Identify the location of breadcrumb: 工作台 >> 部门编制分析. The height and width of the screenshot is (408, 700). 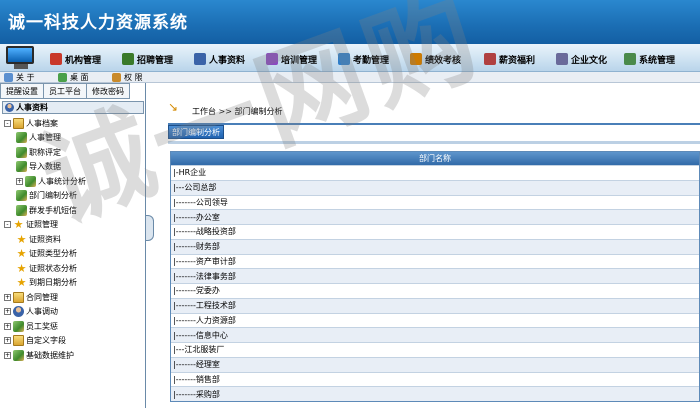
(237, 111).